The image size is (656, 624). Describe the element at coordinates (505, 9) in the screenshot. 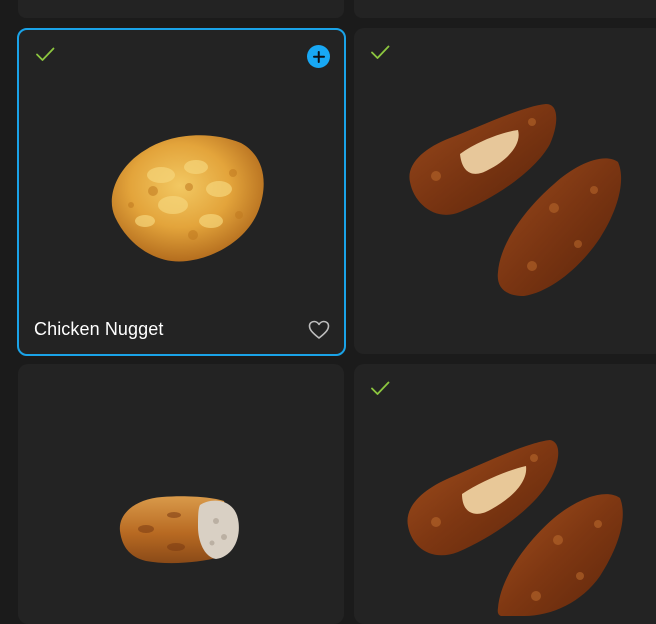

I see `asset-card-partial-top-right` at that location.